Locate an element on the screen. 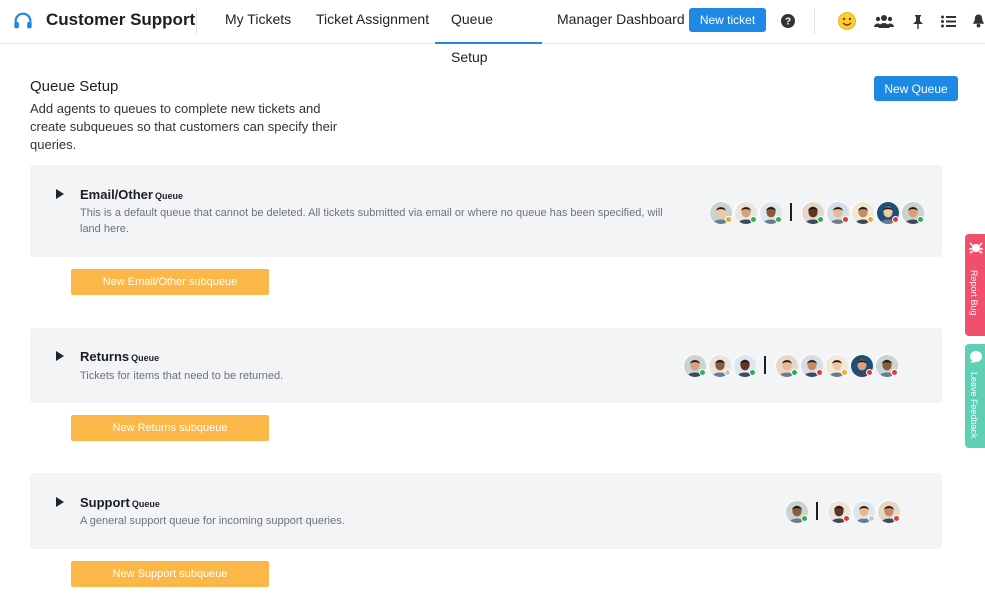  new-subqueue-button: New Support subqueue is located at coordinates (170, 574).